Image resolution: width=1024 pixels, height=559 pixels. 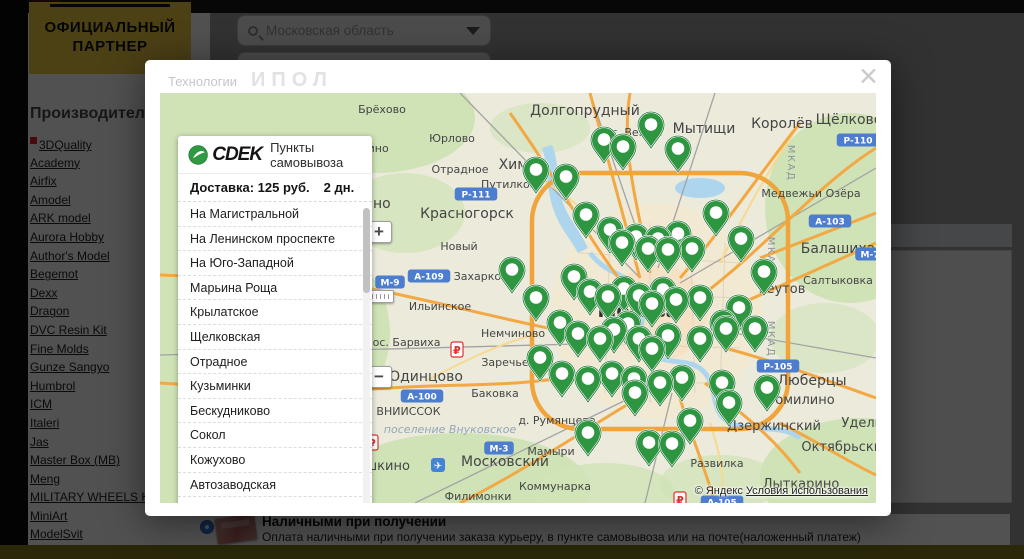 I want to click on yandex-copyright: © Яндекс, so click(x=718, y=491).